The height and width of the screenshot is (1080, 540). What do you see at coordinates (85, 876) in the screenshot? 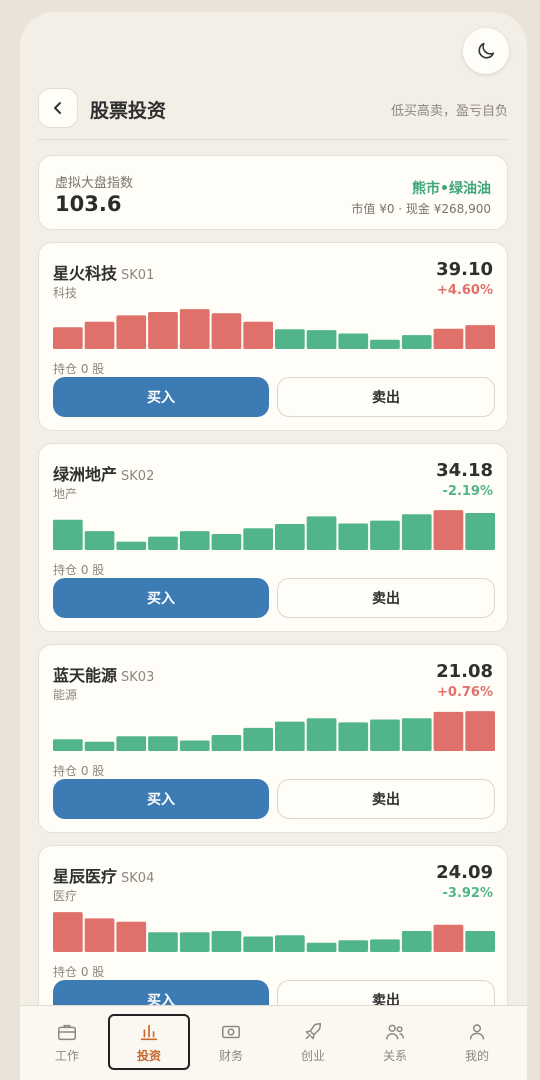
I see `stock-name: 星辰医疗` at bounding box center [85, 876].